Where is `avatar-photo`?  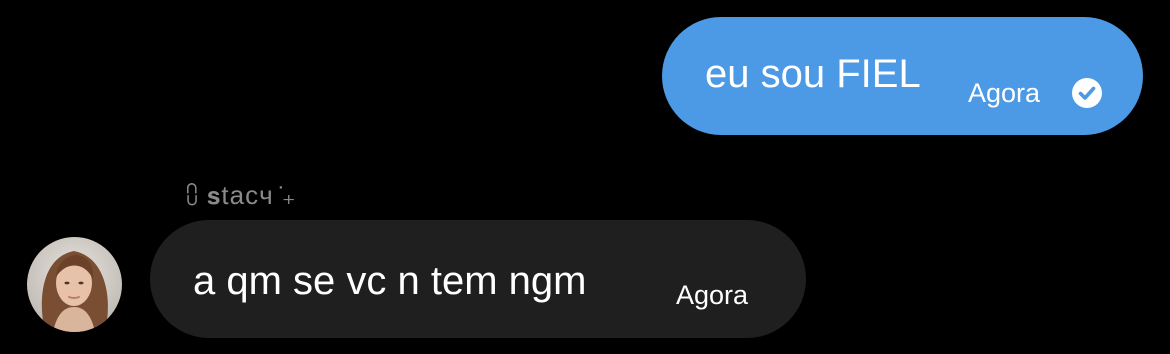
avatar-photo is located at coordinates (74, 284).